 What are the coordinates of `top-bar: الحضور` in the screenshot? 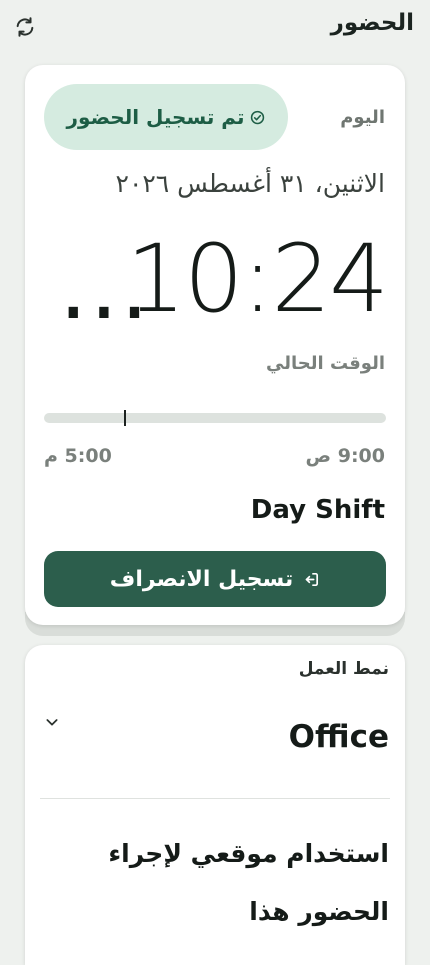 It's located at (215, 28).